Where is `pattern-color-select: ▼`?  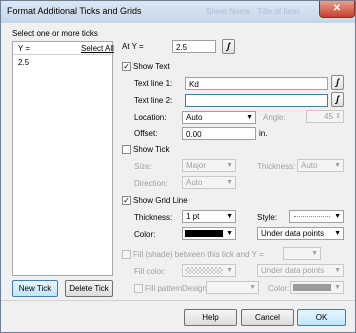
pattern-color-select: ▼ is located at coordinates (317, 287).